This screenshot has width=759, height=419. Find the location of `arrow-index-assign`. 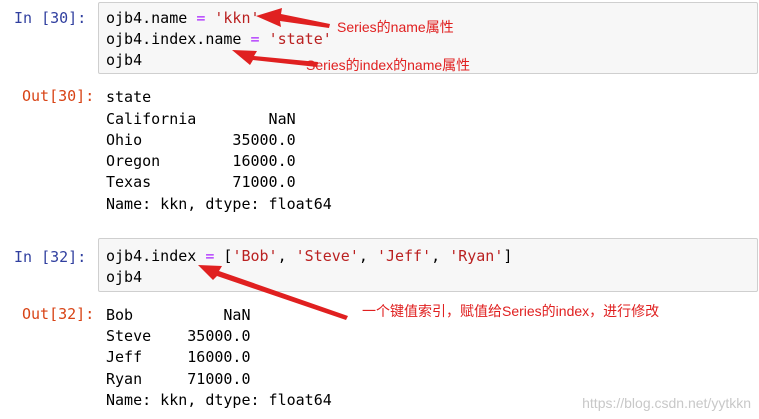

arrow-index-assign is located at coordinates (273, 292).